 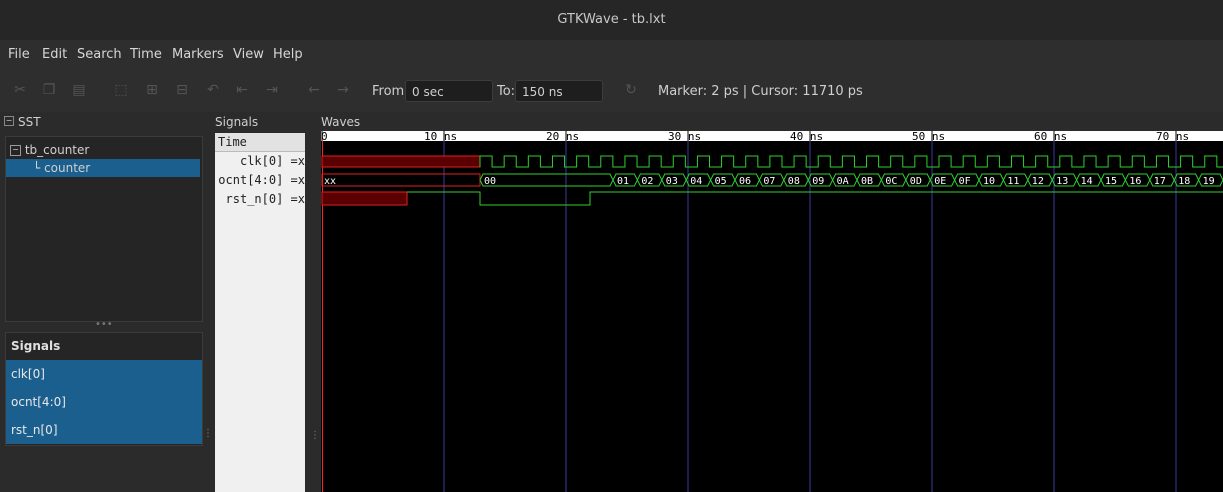 I want to click on ocnt-value-label: 01, so click(x=623, y=181).